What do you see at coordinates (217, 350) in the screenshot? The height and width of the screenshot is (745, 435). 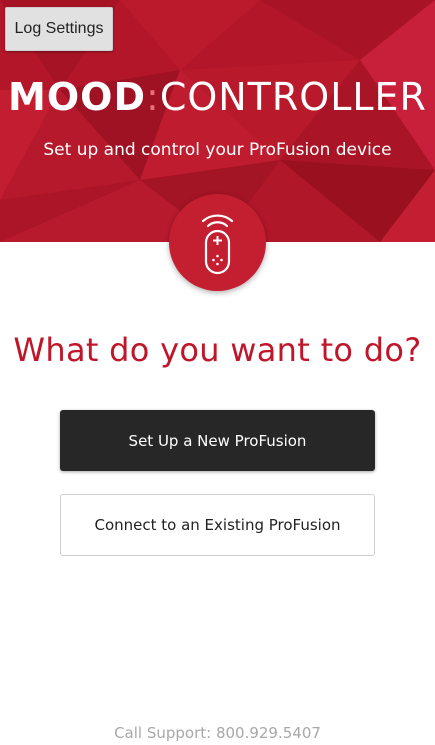 I see `question-heading: What do you want to do?` at bounding box center [217, 350].